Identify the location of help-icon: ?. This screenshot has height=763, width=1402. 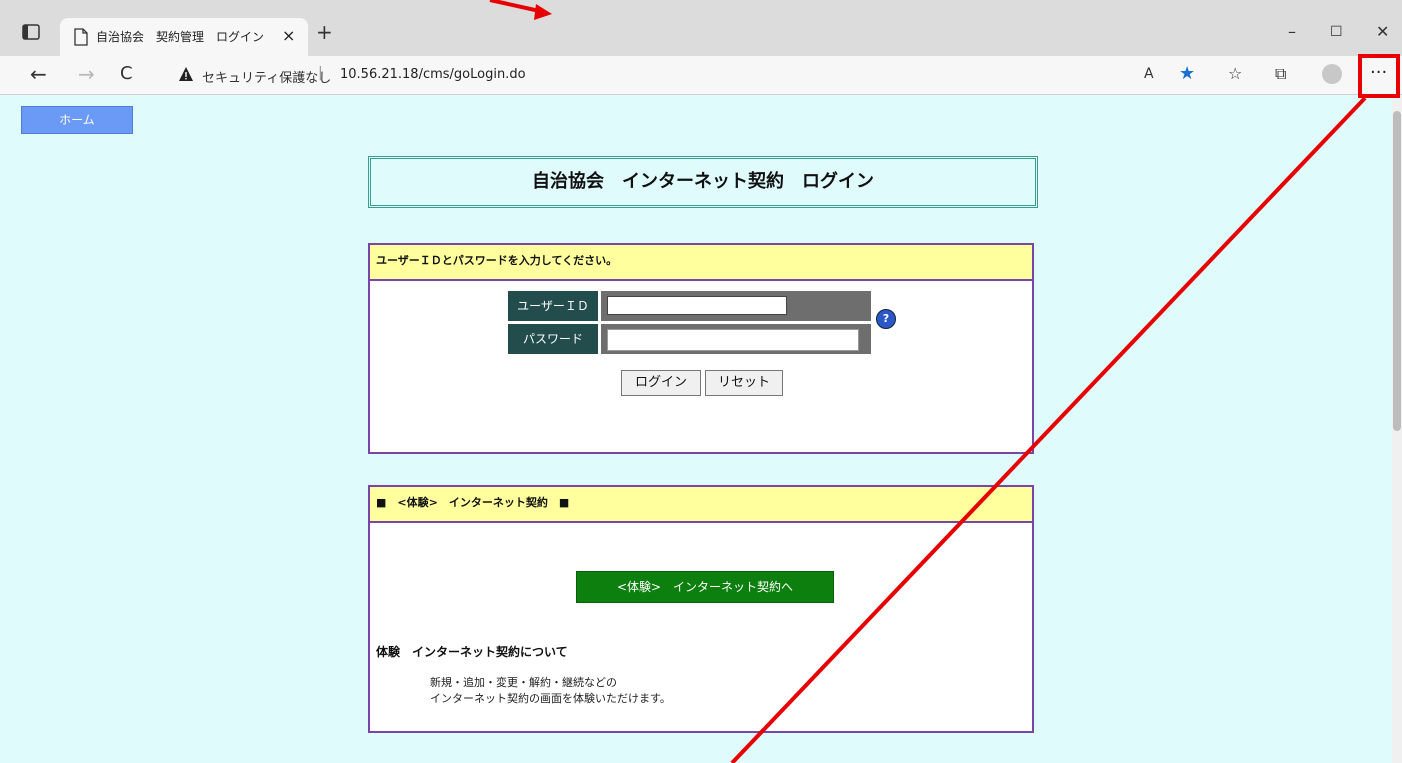
(886, 319).